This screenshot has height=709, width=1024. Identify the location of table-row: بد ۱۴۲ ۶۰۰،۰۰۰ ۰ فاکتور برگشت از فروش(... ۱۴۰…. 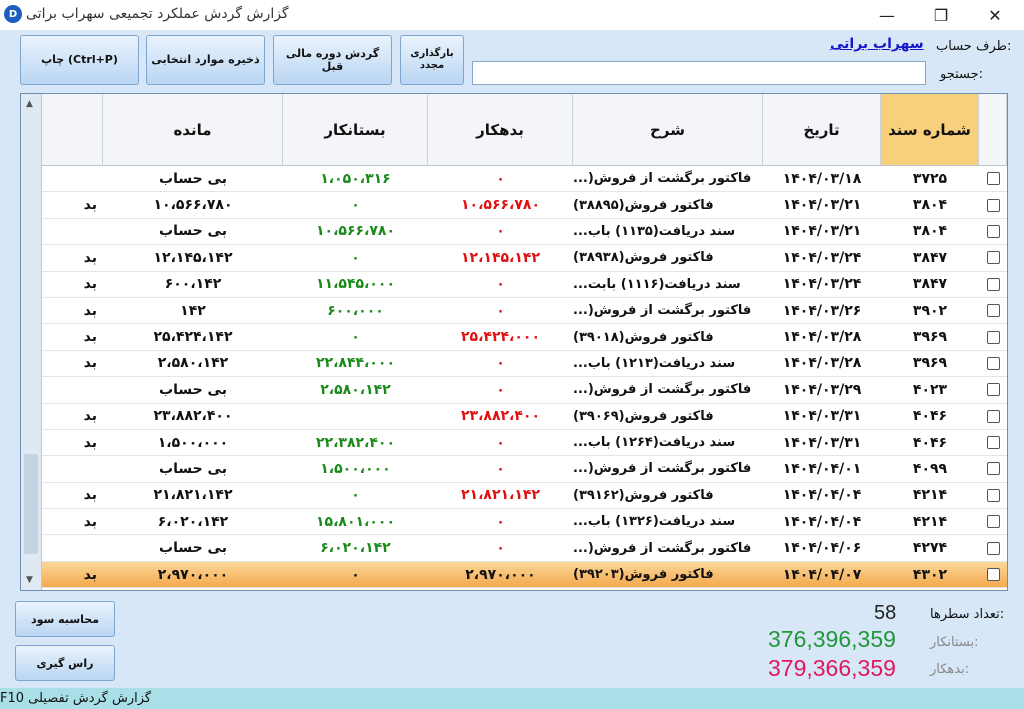
(524, 311).